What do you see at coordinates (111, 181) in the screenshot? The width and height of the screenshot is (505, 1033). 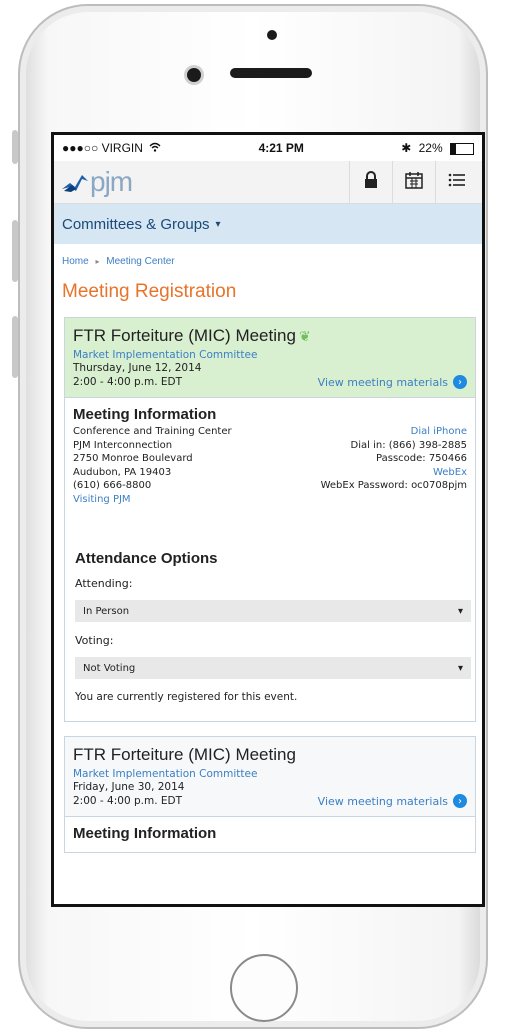 I see `logo-text: pjm` at bounding box center [111, 181].